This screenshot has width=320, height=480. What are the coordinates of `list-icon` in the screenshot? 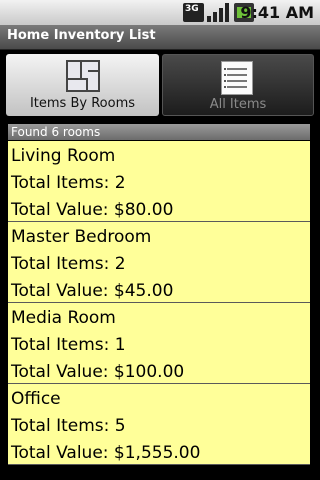 It's located at (237, 78).